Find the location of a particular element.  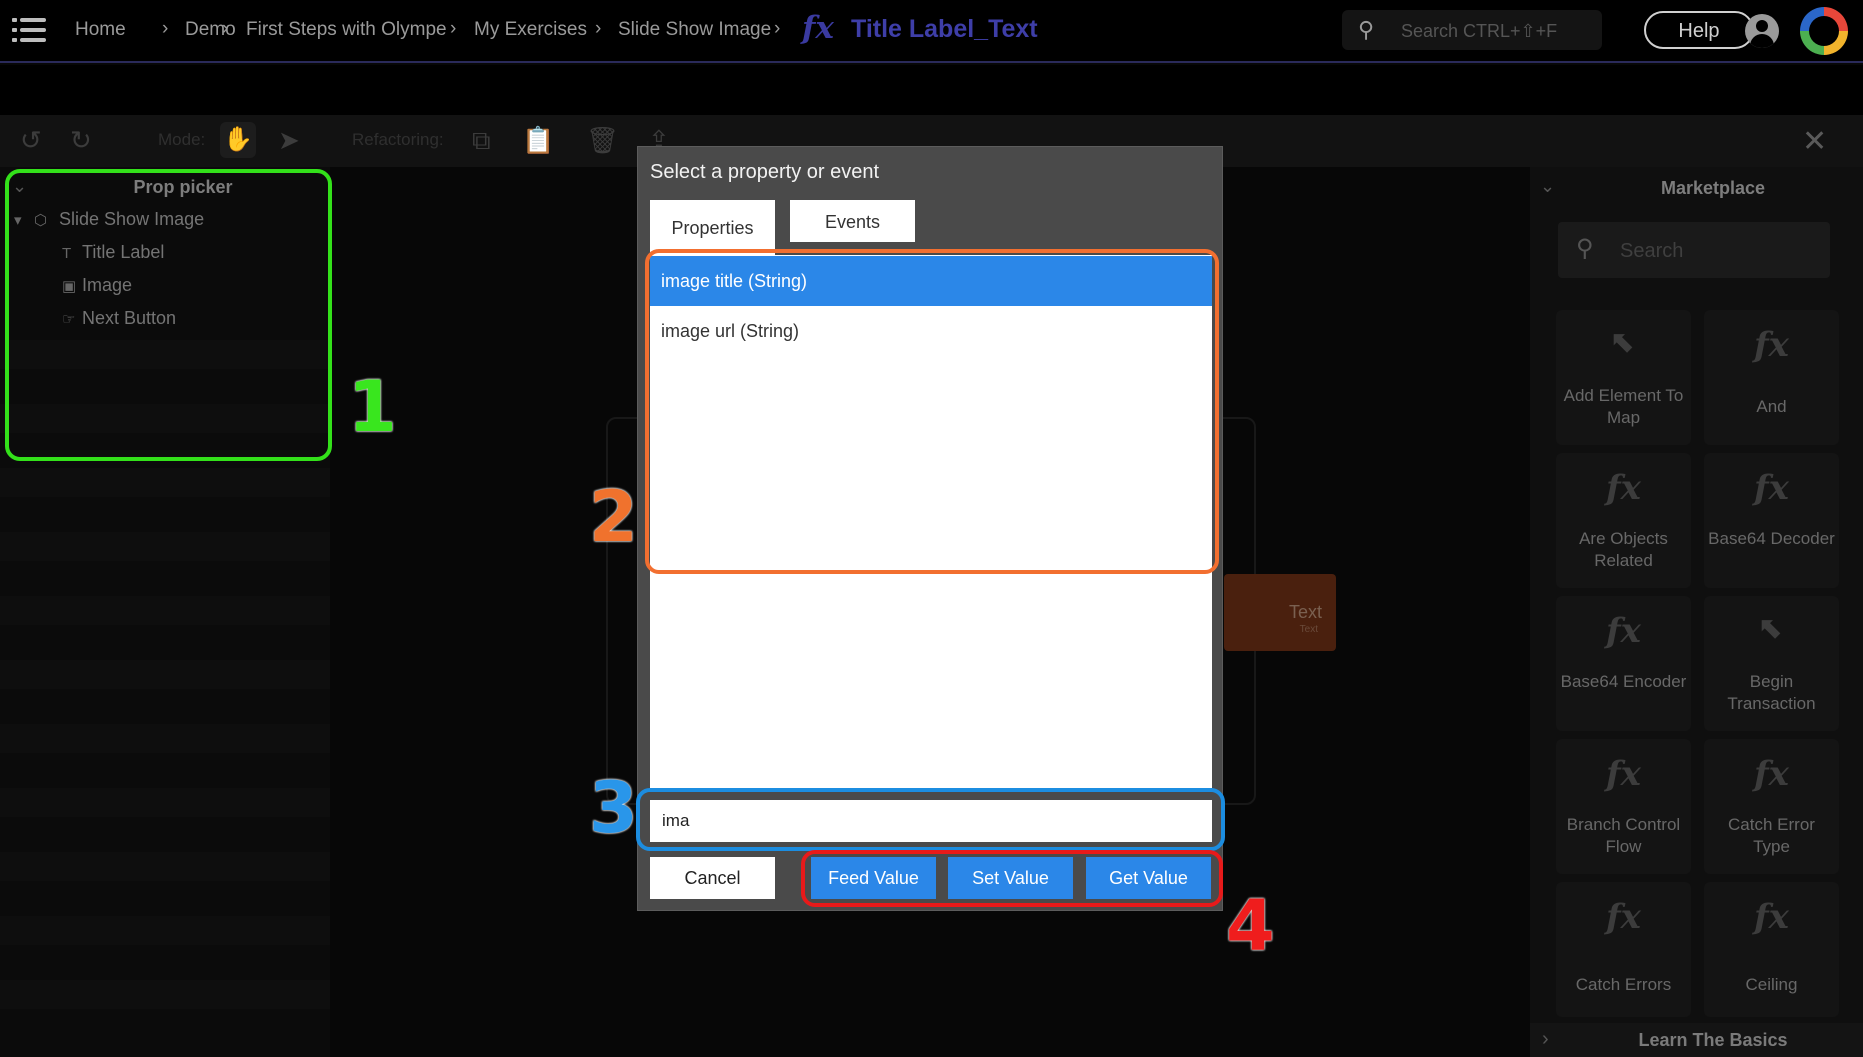

tile-label: And is located at coordinates (1771, 406).